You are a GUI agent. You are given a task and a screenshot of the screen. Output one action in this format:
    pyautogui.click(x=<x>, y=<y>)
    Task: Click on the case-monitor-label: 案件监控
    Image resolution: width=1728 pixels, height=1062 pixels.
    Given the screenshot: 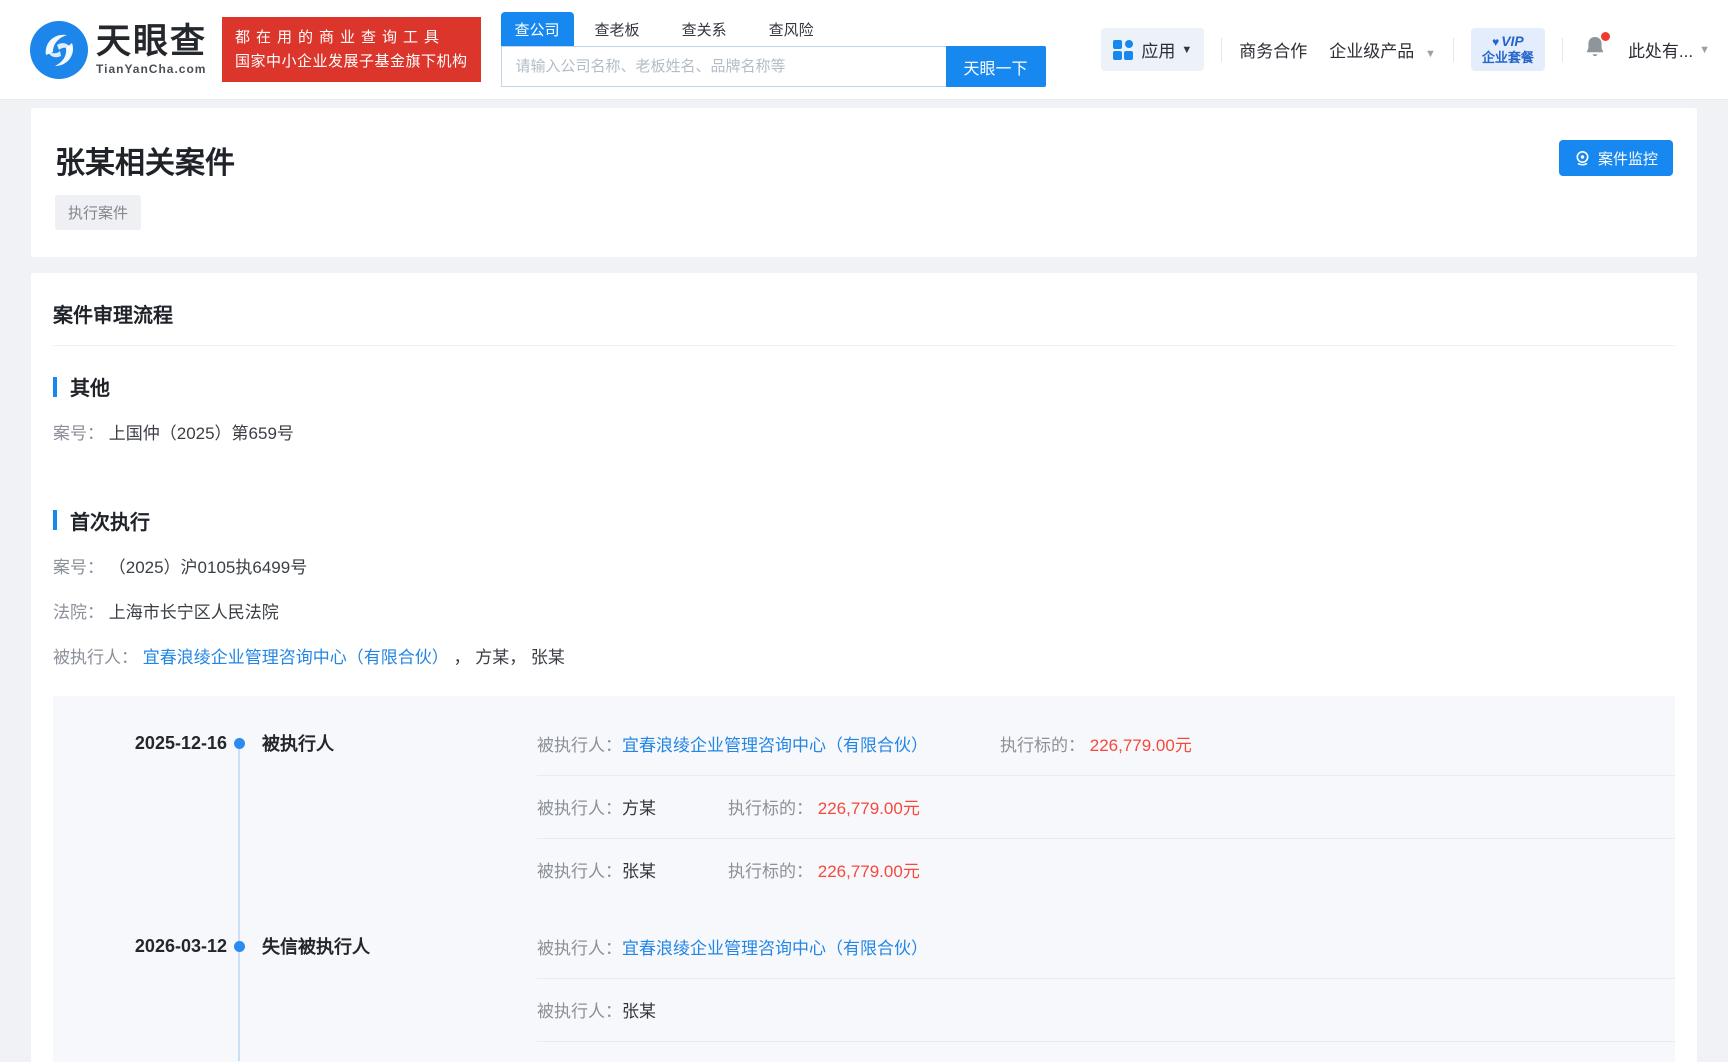 What is the action you would take?
    pyautogui.click(x=1627, y=159)
    